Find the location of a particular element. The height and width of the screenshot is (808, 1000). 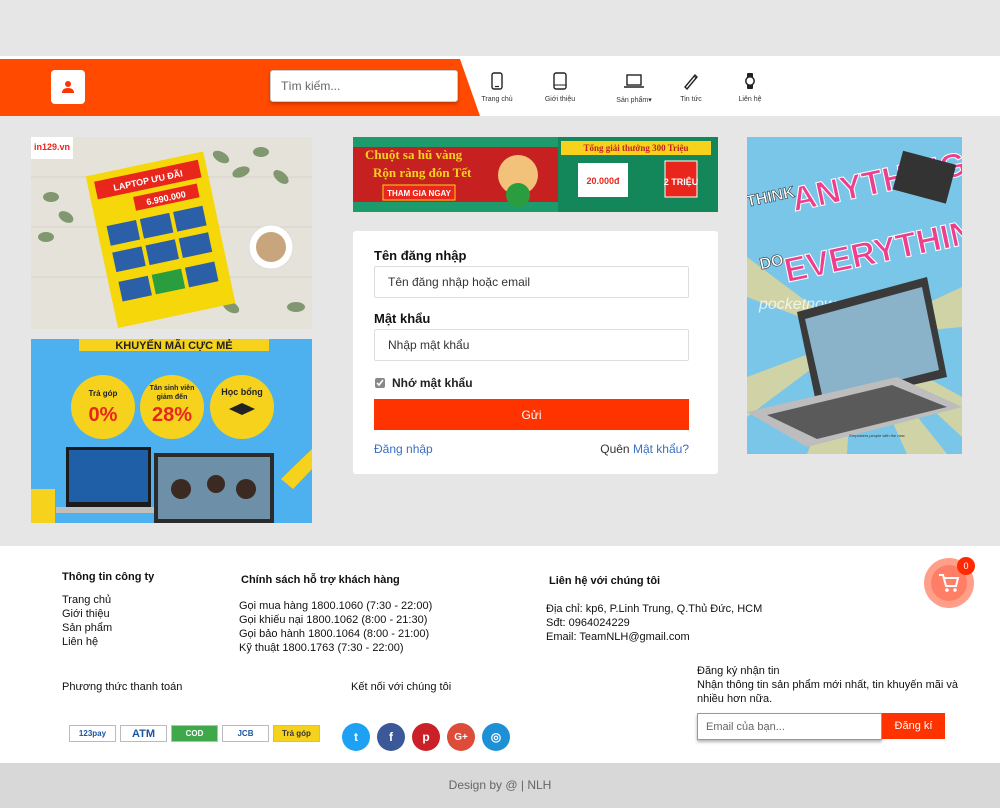

svg-text: THAM GIA NGAY is located at coordinates (419, 193).